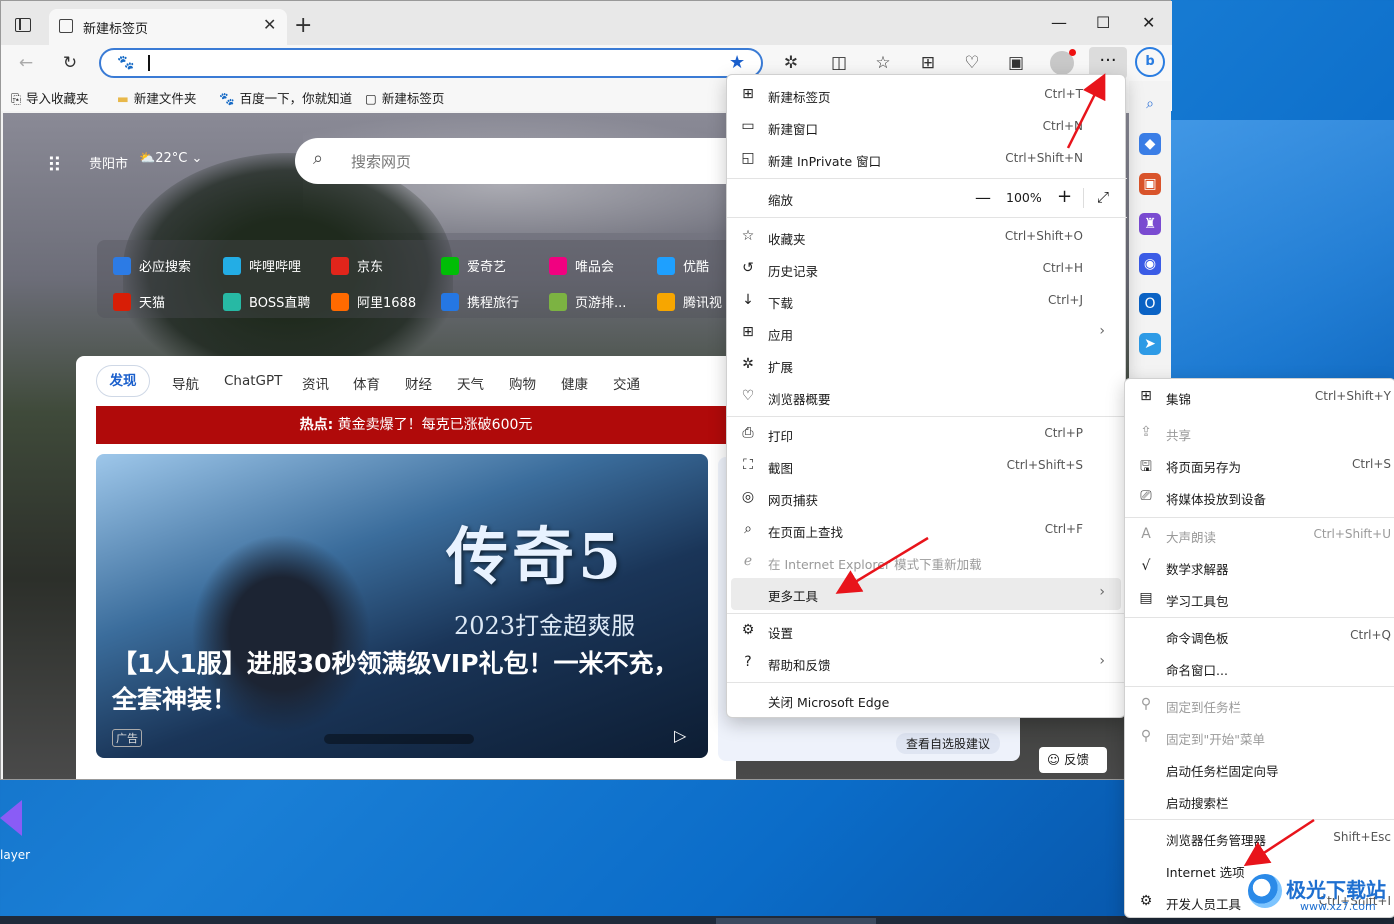 The image size is (1394, 924). Describe the element at coordinates (139, 301) in the screenshot. I see `quick-link: 天猫` at that location.